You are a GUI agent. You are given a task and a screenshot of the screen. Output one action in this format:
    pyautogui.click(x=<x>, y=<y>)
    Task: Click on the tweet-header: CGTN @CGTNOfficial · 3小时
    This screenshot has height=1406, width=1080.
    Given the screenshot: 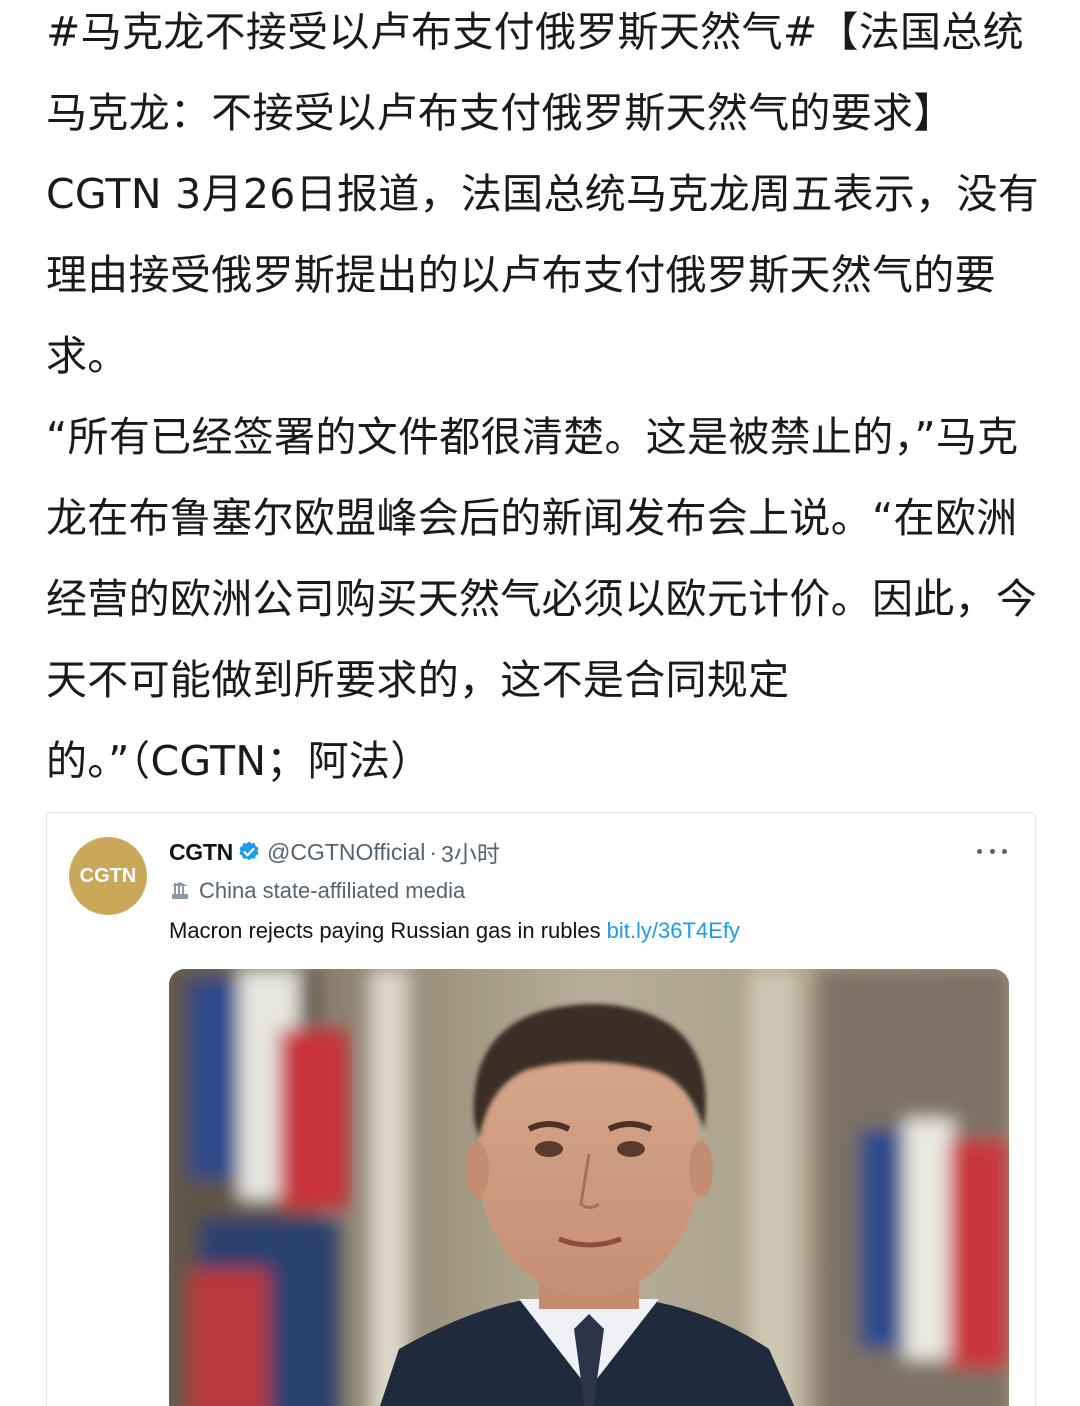 What is the action you would take?
    pyautogui.click(x=334, y=852)
    